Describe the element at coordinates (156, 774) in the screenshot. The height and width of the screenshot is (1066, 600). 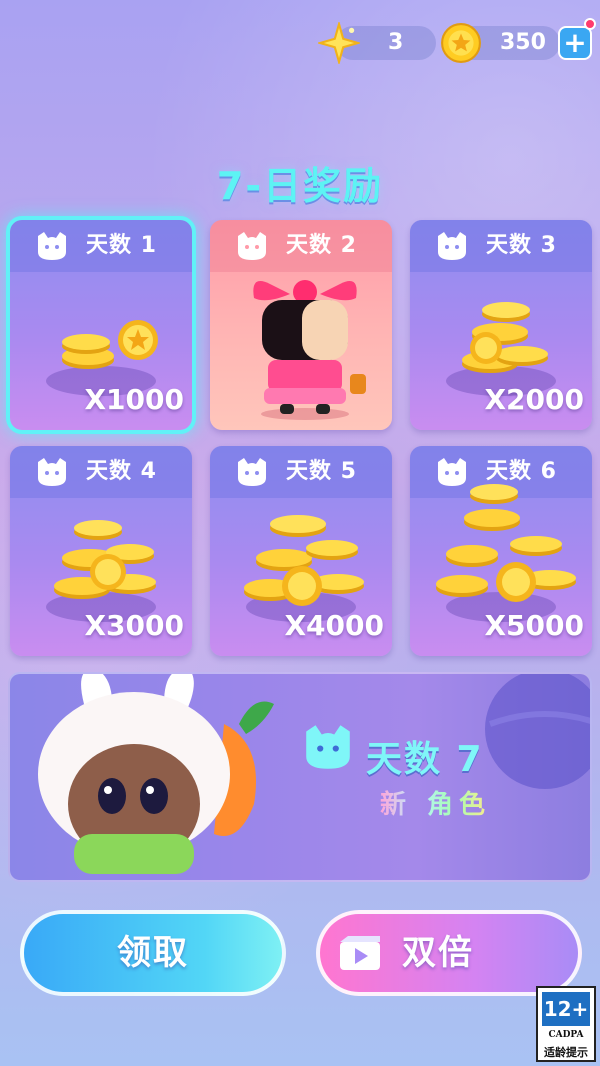
I see `bunny-character-image` at that location.